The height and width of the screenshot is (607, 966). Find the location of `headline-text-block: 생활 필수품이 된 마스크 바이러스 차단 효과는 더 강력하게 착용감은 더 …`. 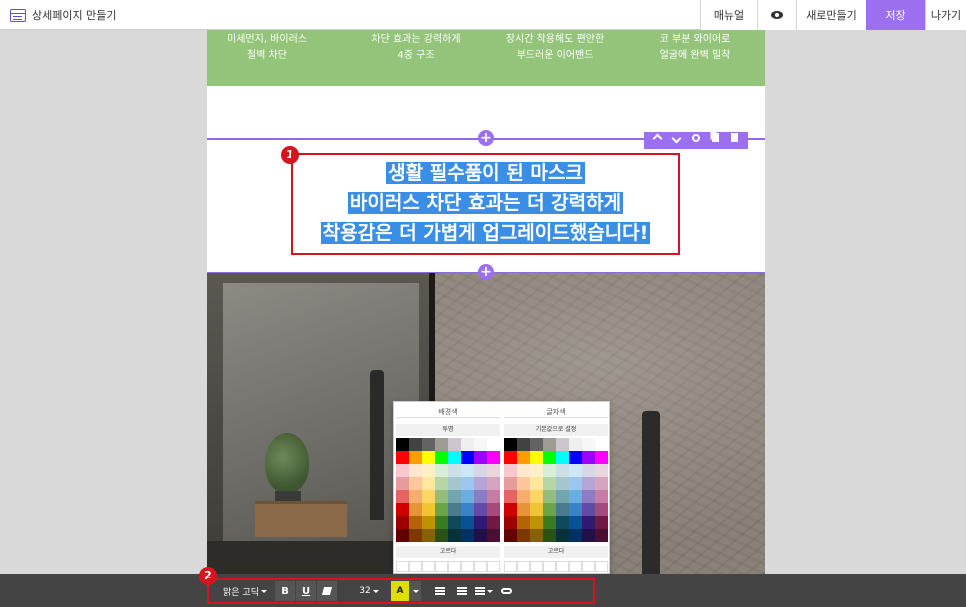

headline-text-block: 생활 필수품이 된 마스크 바이러스 차단 효과는 더 강력하게 착용감은 더 … is located at coordinates (485, 204).